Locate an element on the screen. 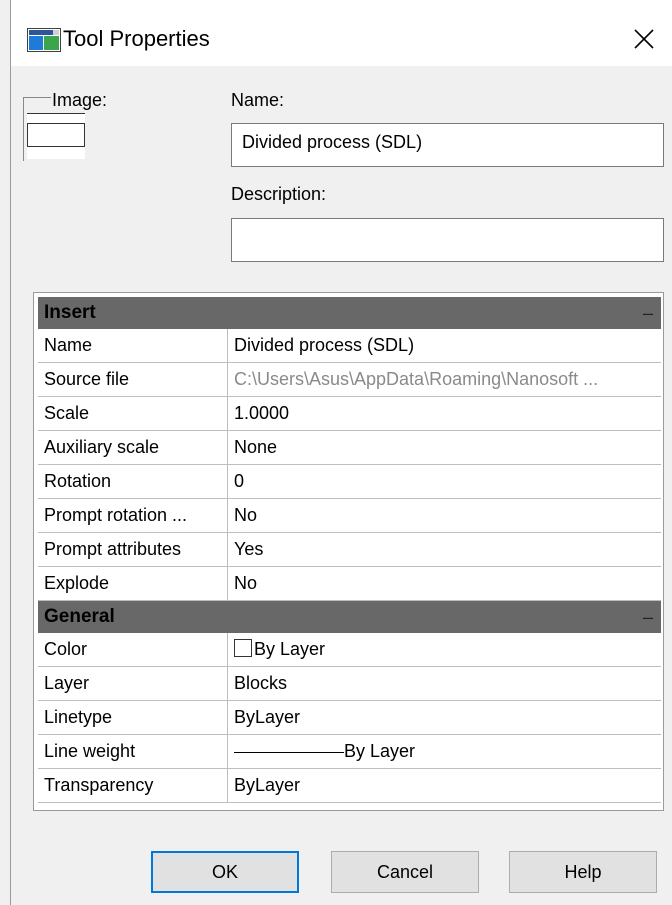 Image resolution: width=672 pixels, height=905 pixels. category-insert: Insert – is located at coordinates (349, 313).